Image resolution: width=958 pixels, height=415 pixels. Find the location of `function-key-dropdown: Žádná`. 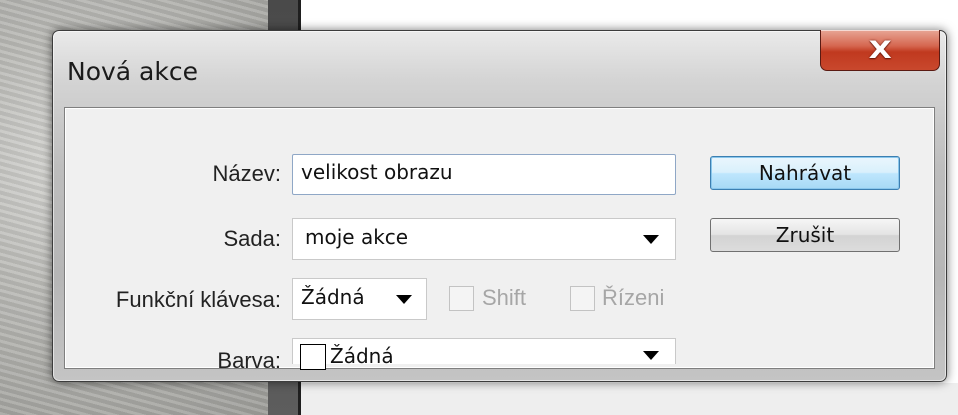

function-key-dropdown: Žádná is located at coordinates (359, 299).